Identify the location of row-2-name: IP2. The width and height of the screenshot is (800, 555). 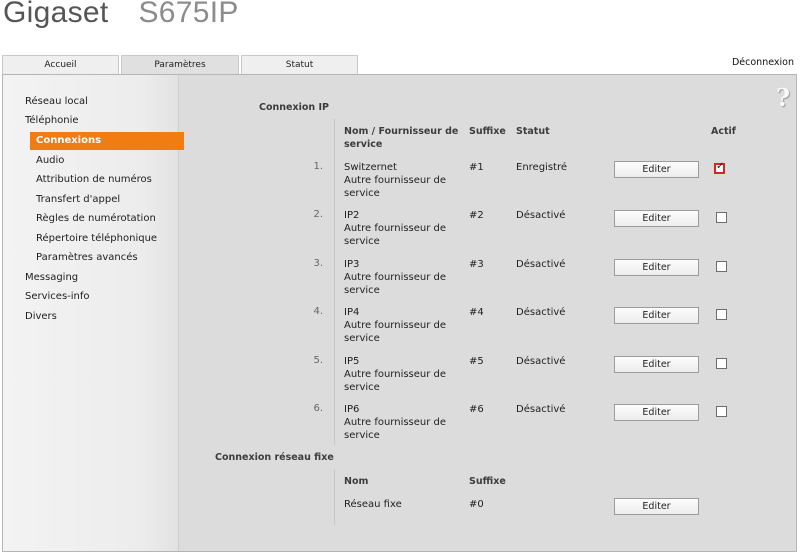
(352, 215).